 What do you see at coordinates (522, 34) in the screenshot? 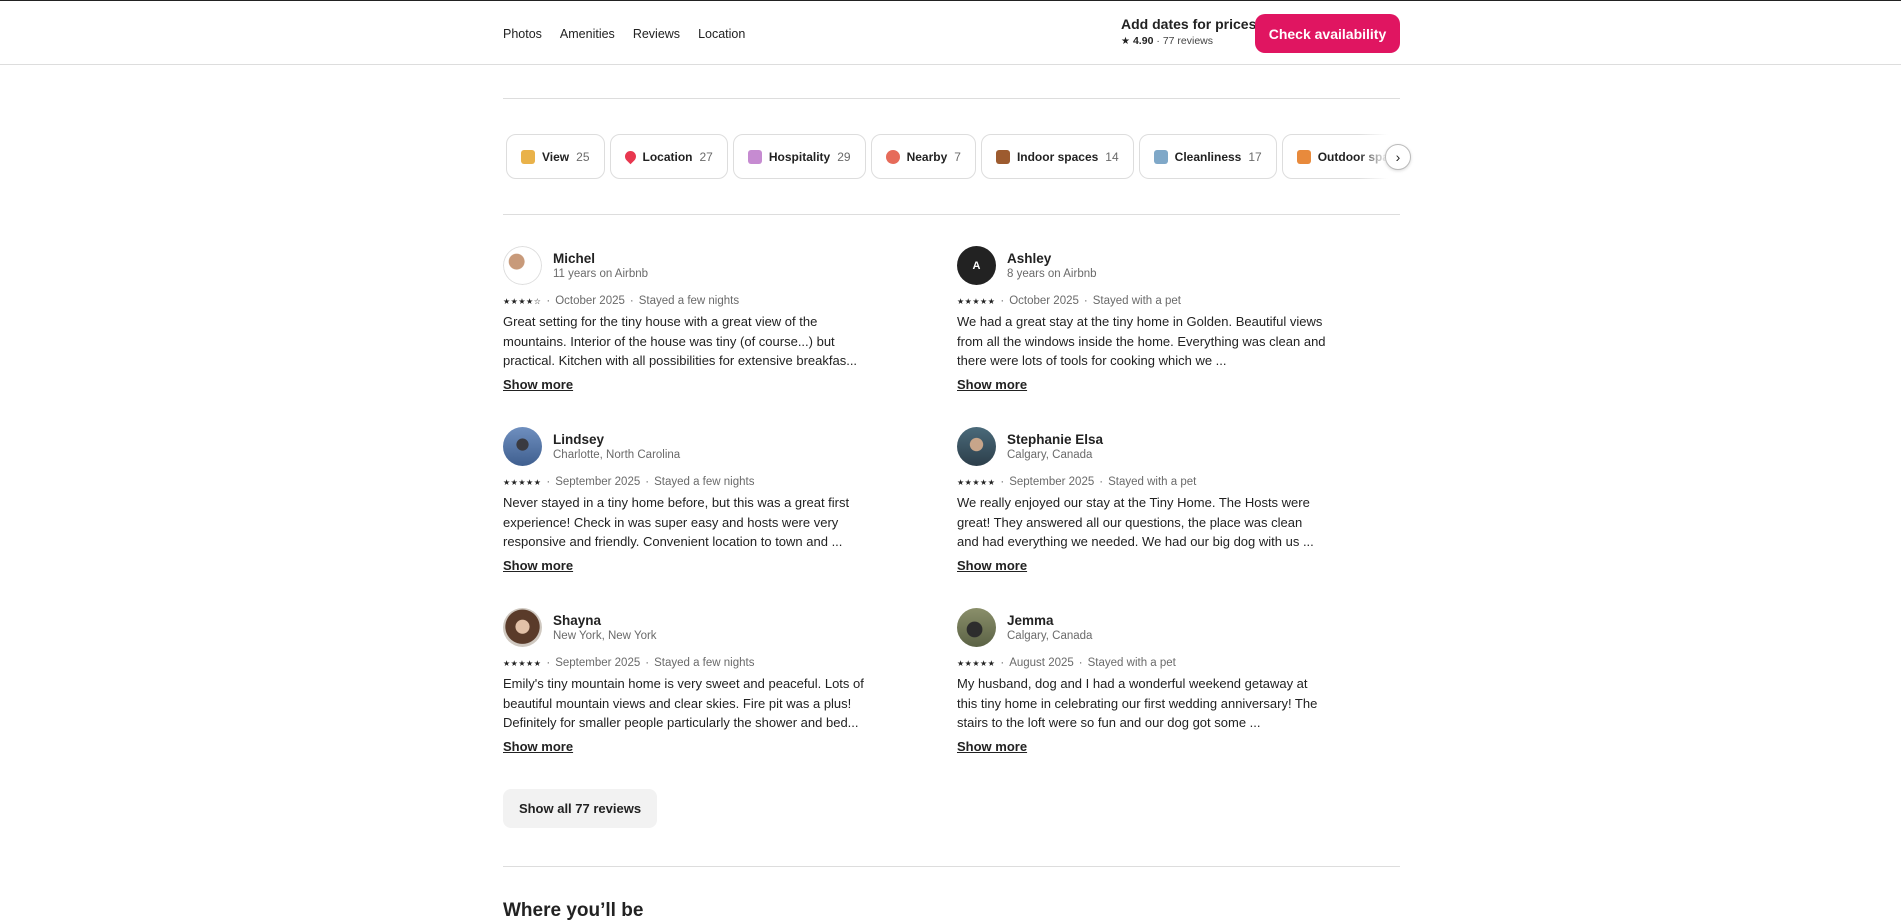
I see `nav-photos: Photos` at bounding box center [522, 34].